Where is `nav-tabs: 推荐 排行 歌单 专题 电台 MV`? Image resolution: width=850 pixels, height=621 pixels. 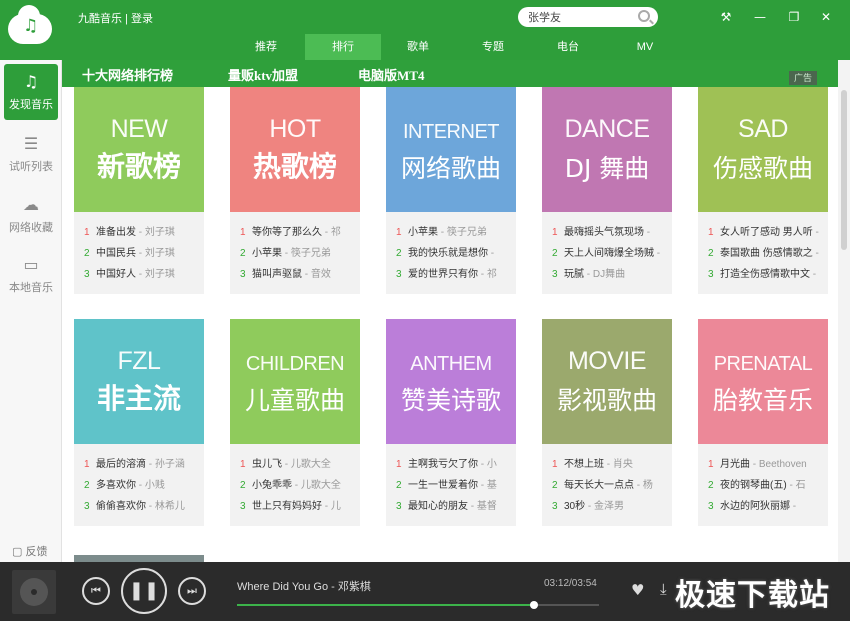 nav-tabs: 推荐 排行 歌单 专题 电台 MV is located at coordinates (456, 47).